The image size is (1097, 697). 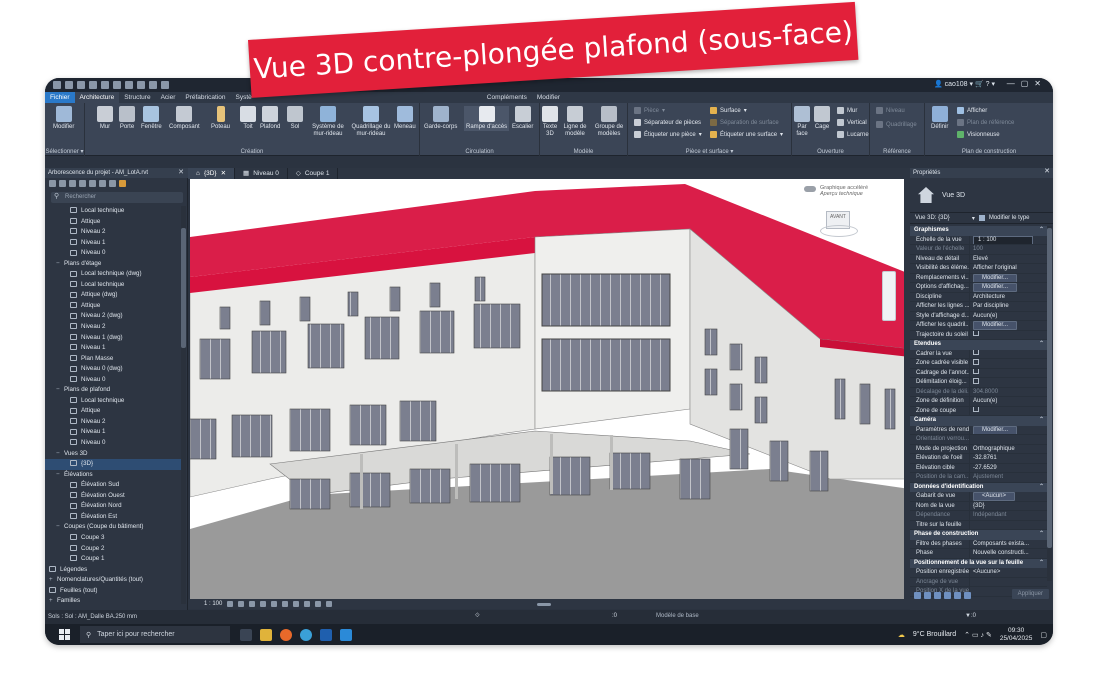 I want to click on toggle-switch, so click(x=810, y=189).